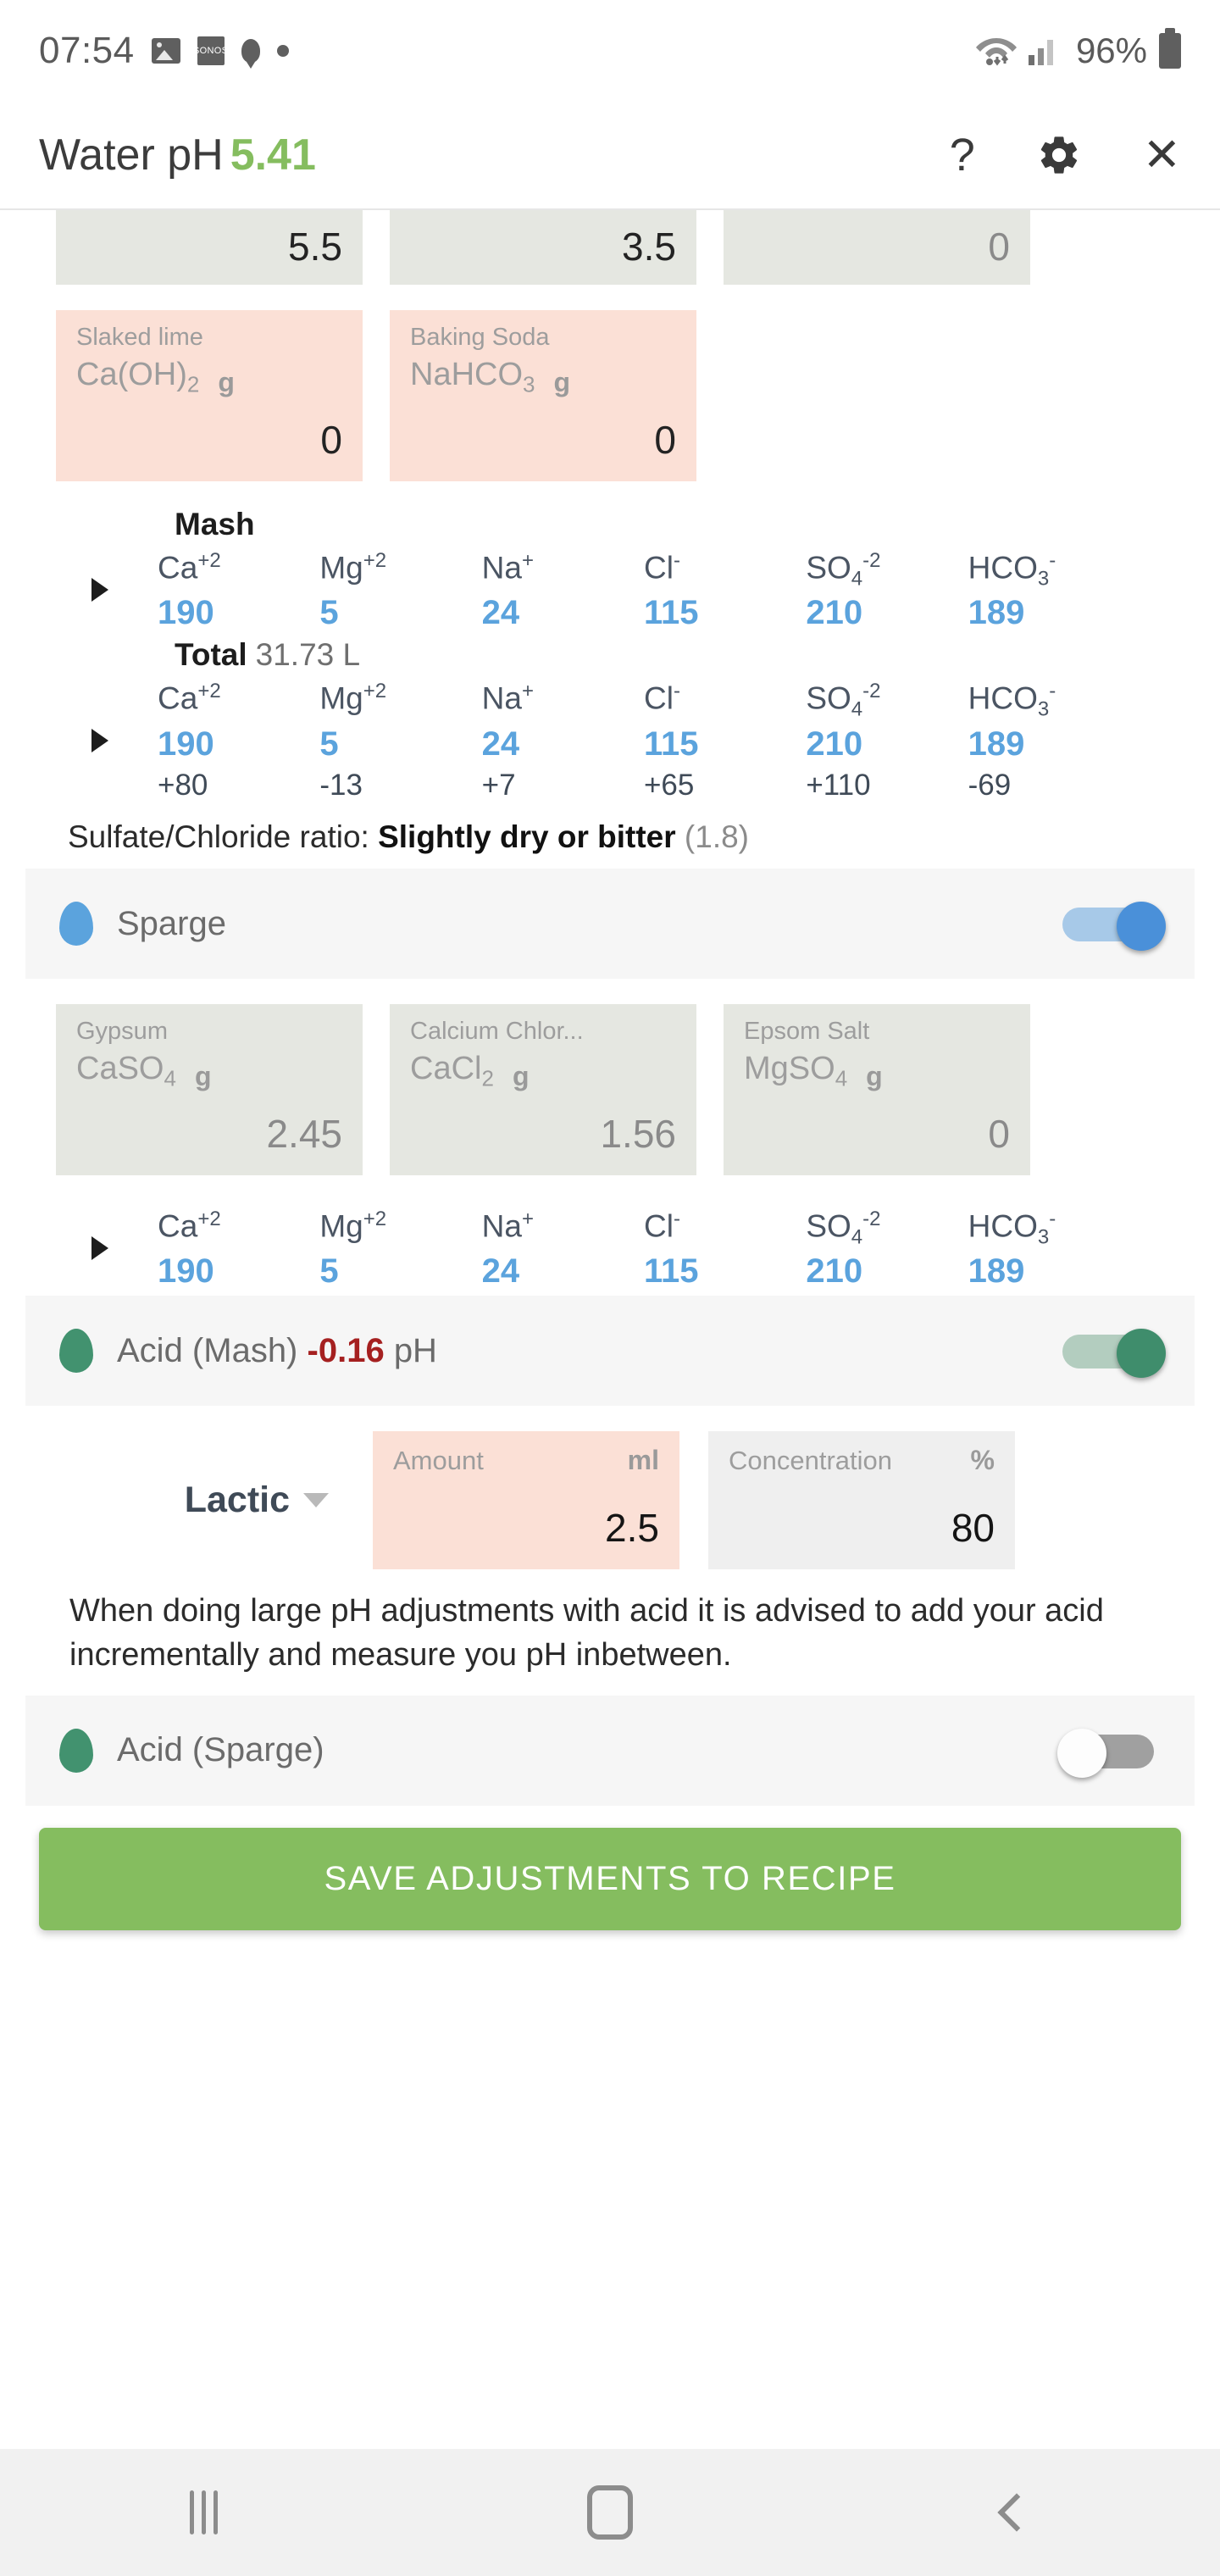 Image resolution: width=1220 pixels, height=2576 pixels. What do you see at coordinates (973, 1528) in the screenshot?
I see `acid-concentration-value: 80` at bounding box center [973, 1528].